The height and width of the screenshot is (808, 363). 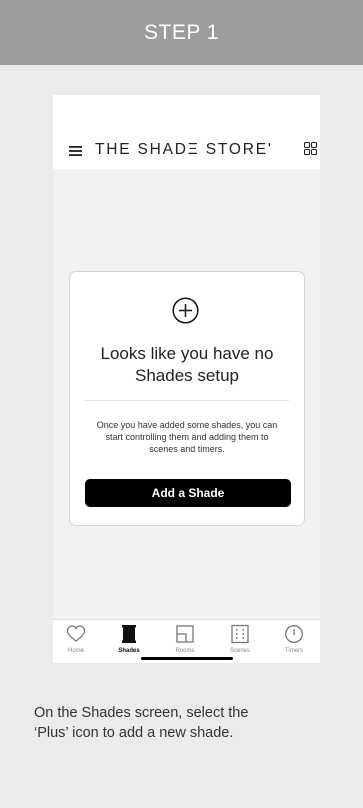 I want to click on tab-rooms: Rooms, so click(x=185, y=641).